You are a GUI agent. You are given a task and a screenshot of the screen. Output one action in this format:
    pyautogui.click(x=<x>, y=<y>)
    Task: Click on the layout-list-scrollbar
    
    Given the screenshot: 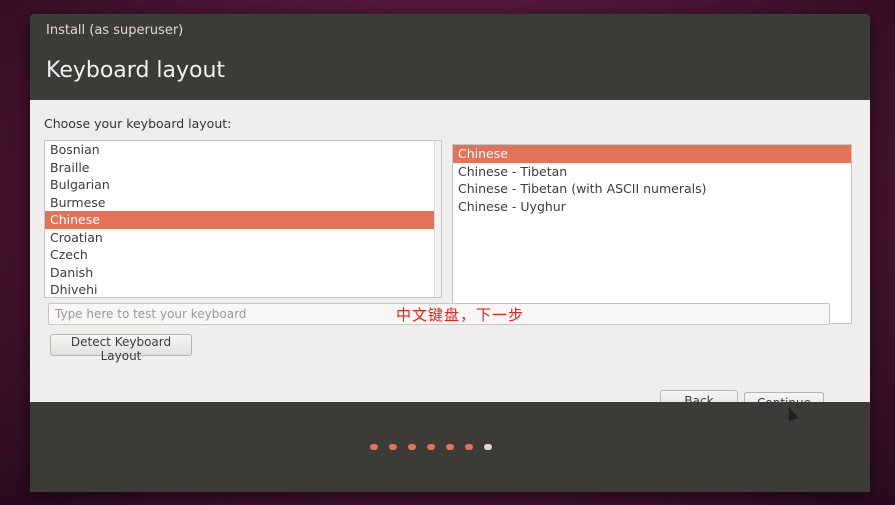 What is the action you would take?
    pyautogui.click(x=437, y=219)
    